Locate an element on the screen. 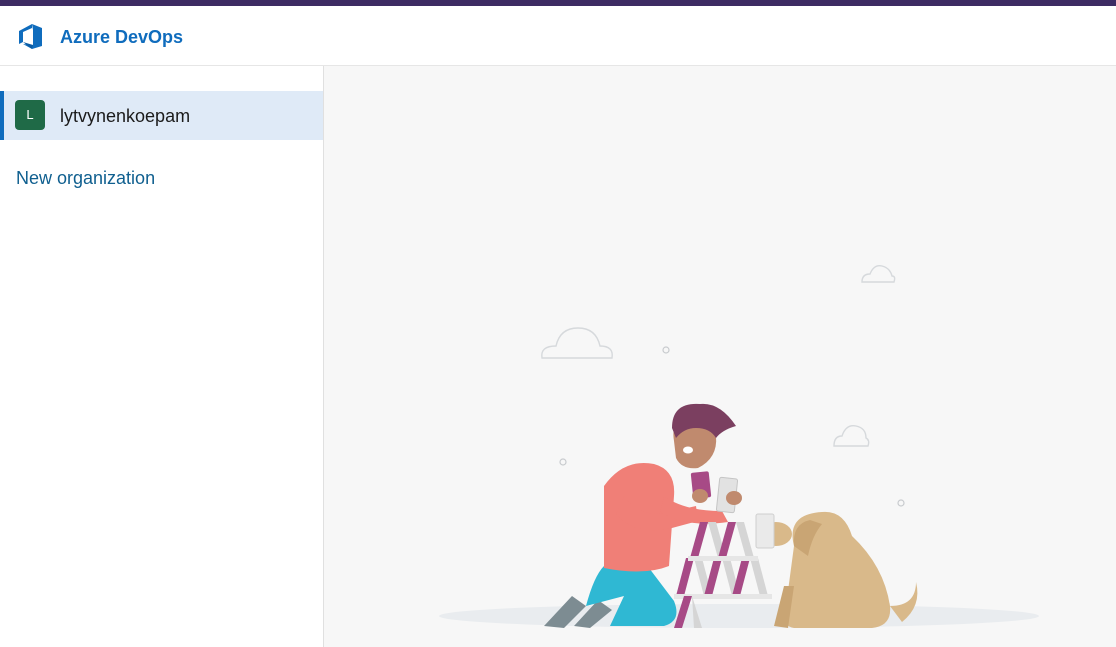 The width and height of the screenshot is (1116, 647). azure-devops-logo-icon is located at coordinates (30, 36).